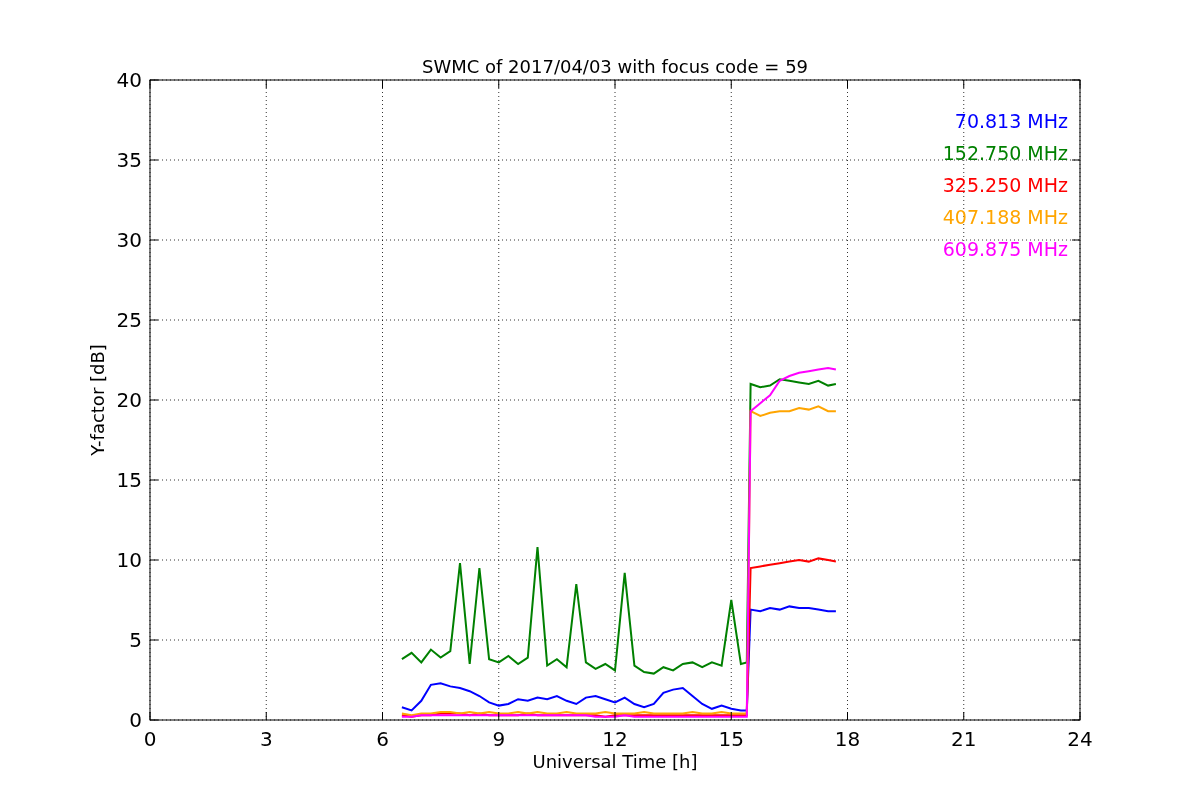  What do you see at coordinates (615, 761) in the screenshot?
I see `x-axis-label: Universal Time [h]` at bounding box center [615, 761].